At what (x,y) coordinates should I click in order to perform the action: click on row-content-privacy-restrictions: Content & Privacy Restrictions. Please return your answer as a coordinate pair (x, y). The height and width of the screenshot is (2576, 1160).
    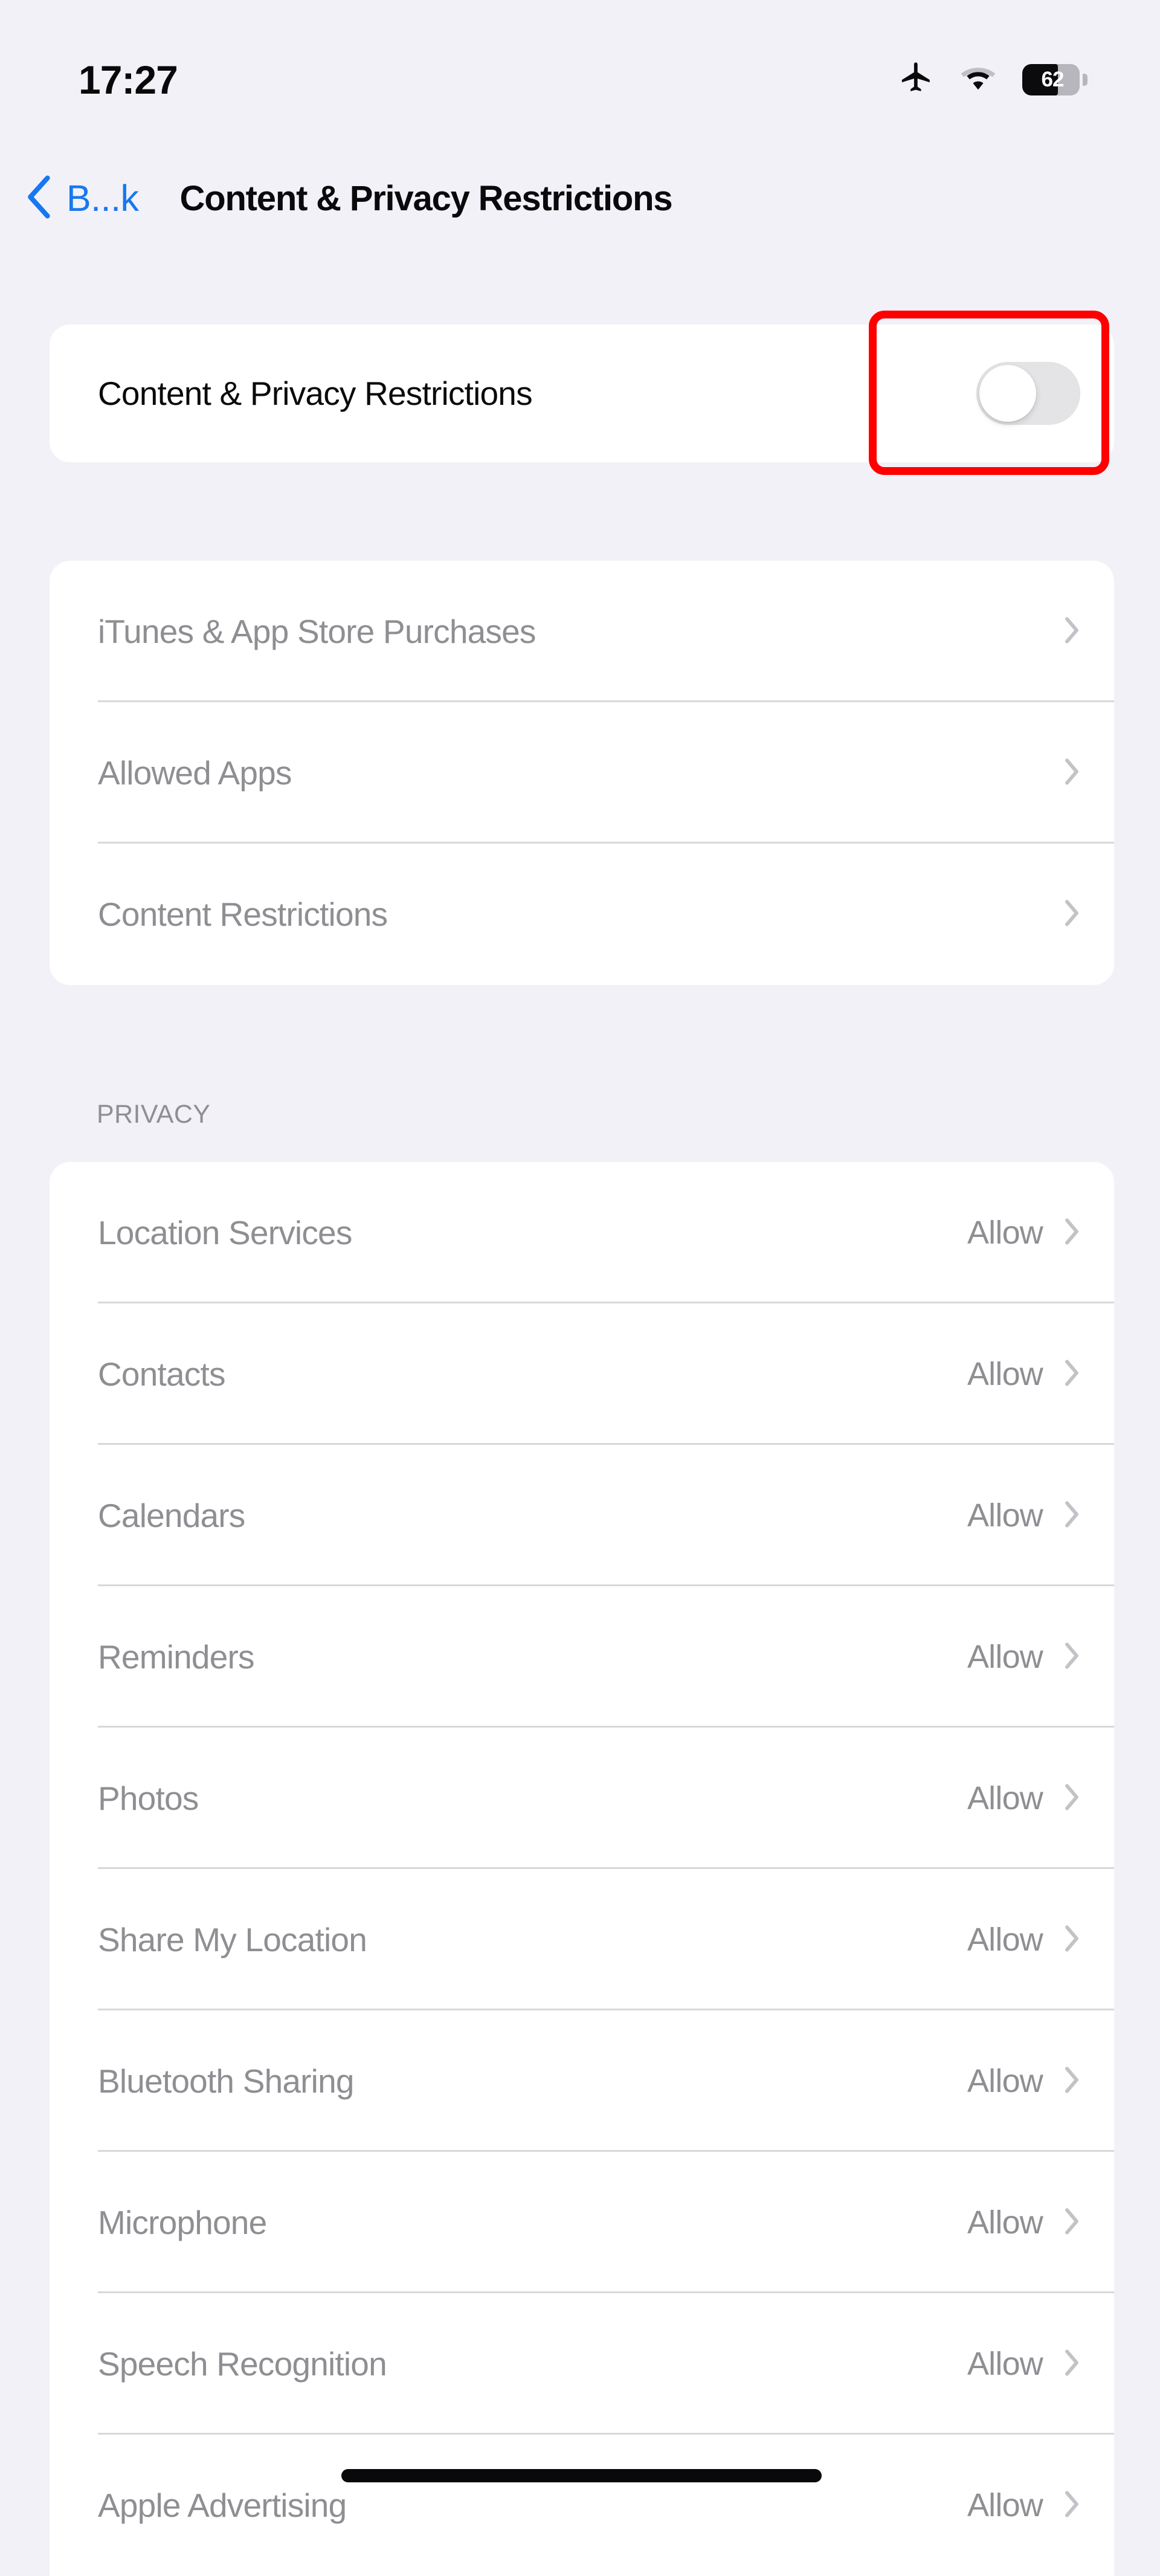
    Looking at the image, I should click on (582, 393).